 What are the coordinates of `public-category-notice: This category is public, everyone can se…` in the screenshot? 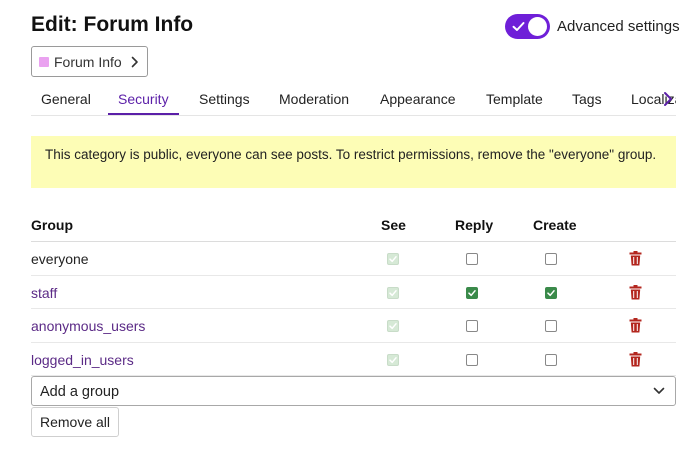 It's located at (353, 162).